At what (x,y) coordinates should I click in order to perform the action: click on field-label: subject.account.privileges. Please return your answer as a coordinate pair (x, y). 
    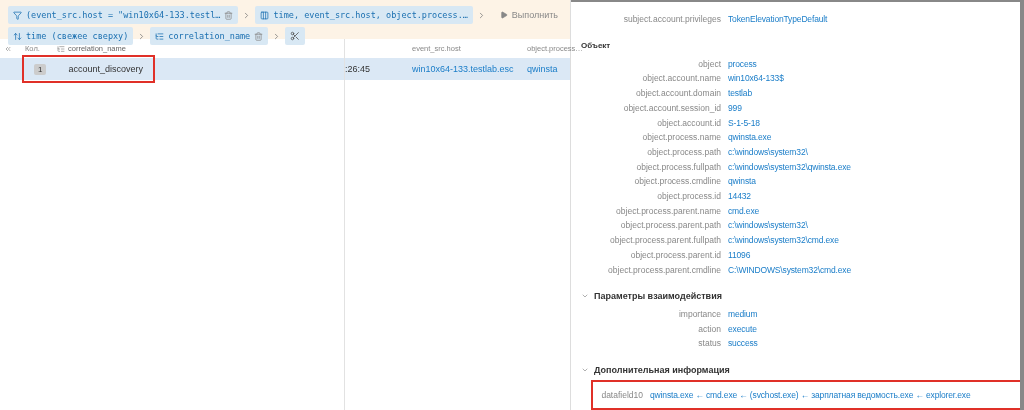
    Looking at the image, I should click on (671, 19).